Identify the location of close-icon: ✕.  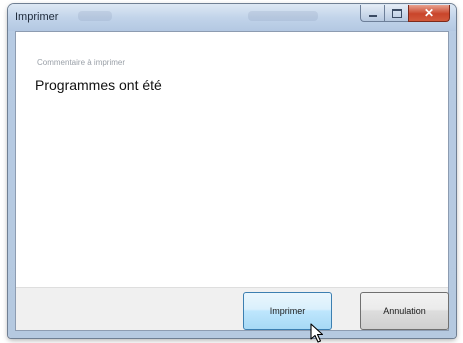
(429, 13).